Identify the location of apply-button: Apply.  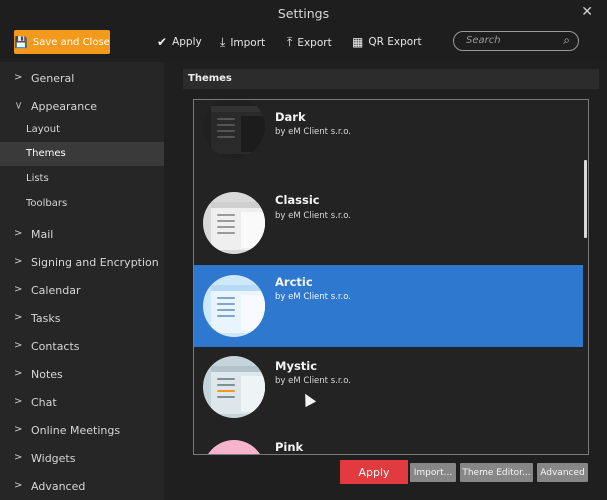
(374, 472).